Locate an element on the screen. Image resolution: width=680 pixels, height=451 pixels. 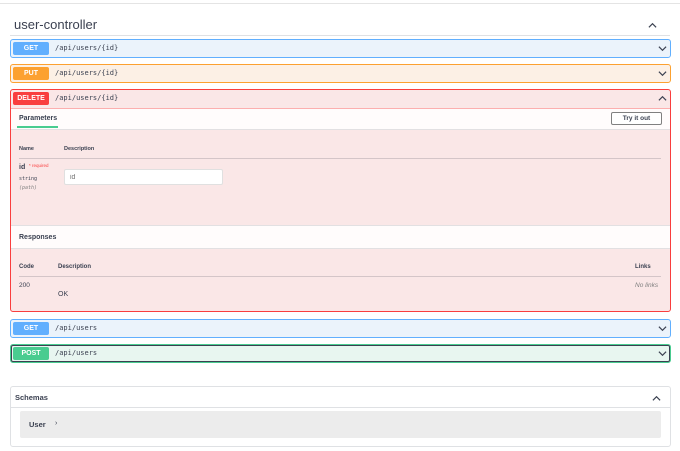
response-header-code: Code is located at coordinates (26, 267).